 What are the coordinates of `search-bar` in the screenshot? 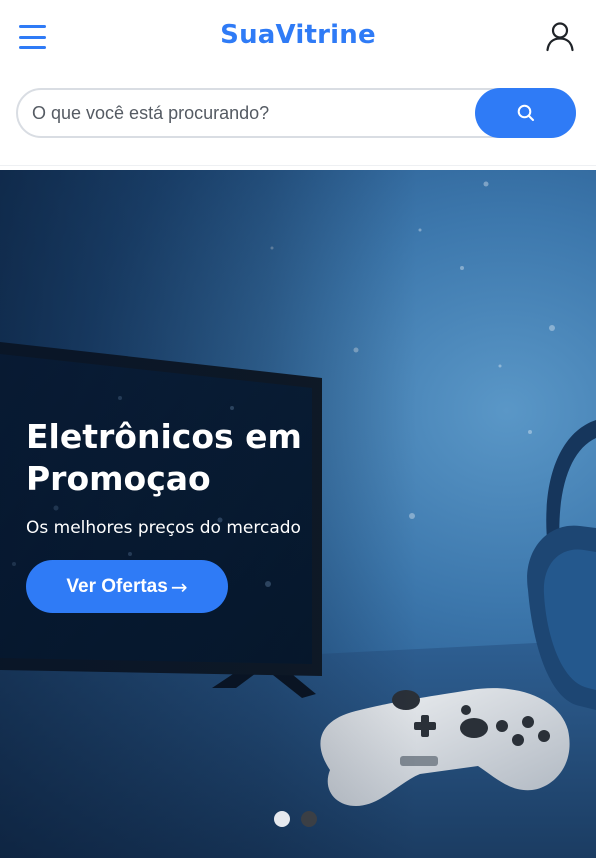 It's located at (296, 113).